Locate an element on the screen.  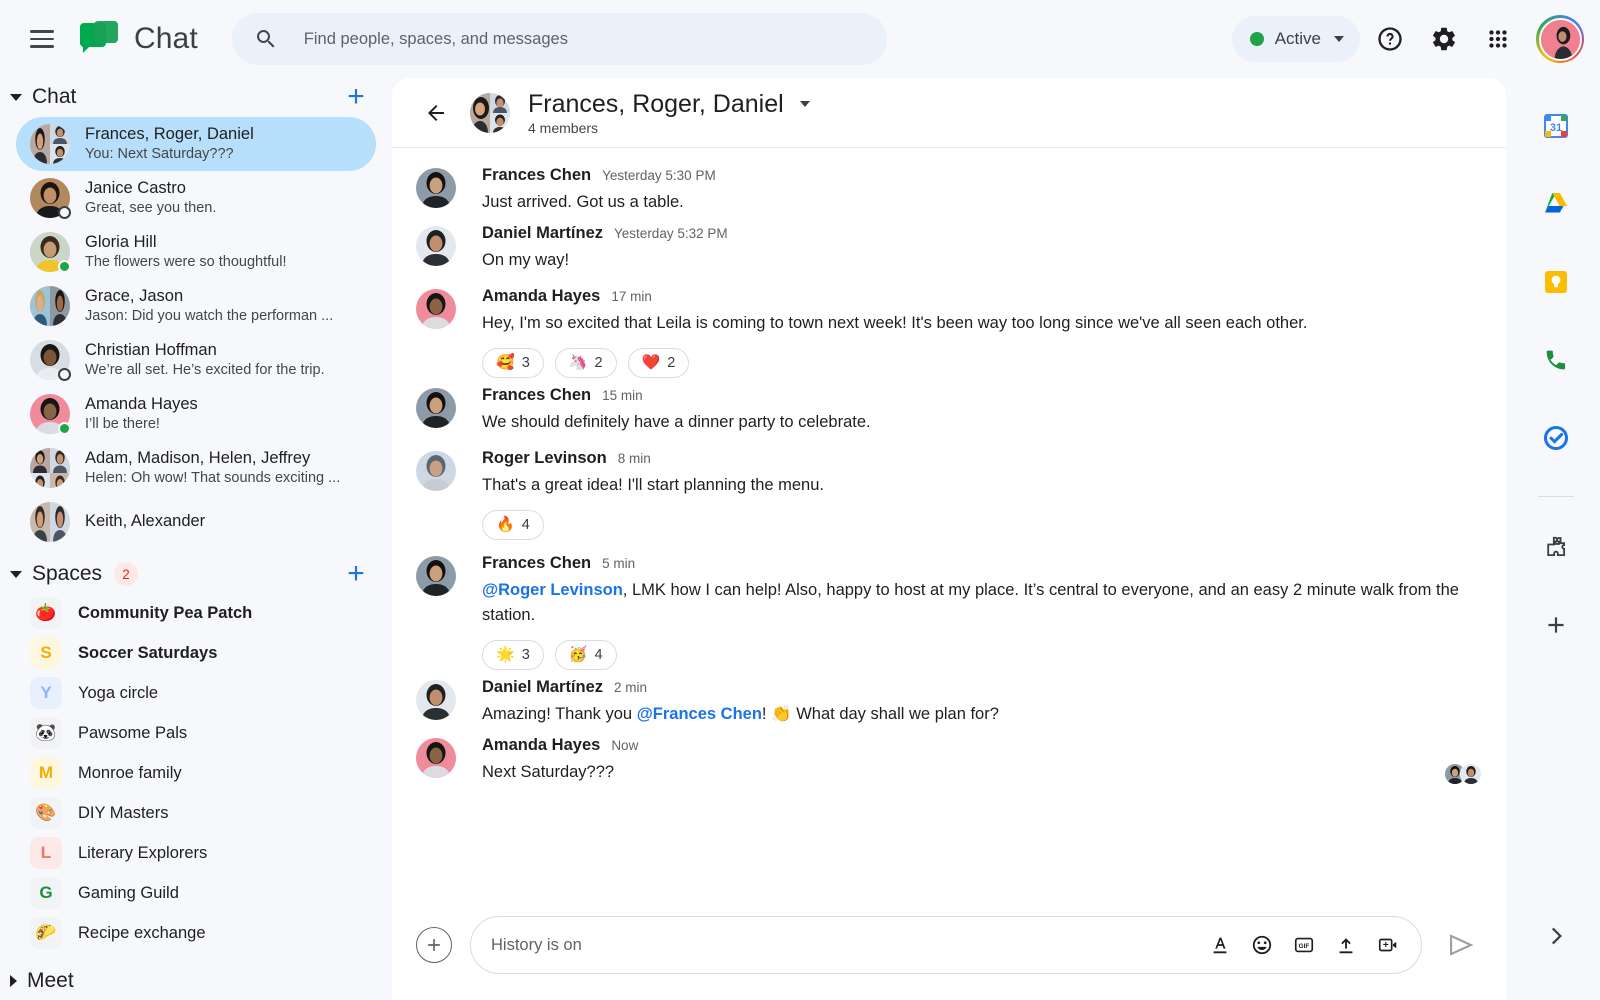
plus-circle-icon is located at coordinates (434, 945).